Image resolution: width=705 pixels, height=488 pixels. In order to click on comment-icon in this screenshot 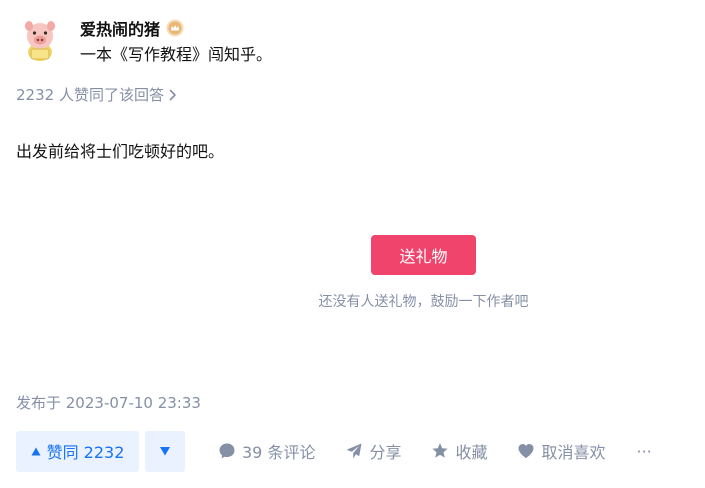, I will do `click(227, 451)`.